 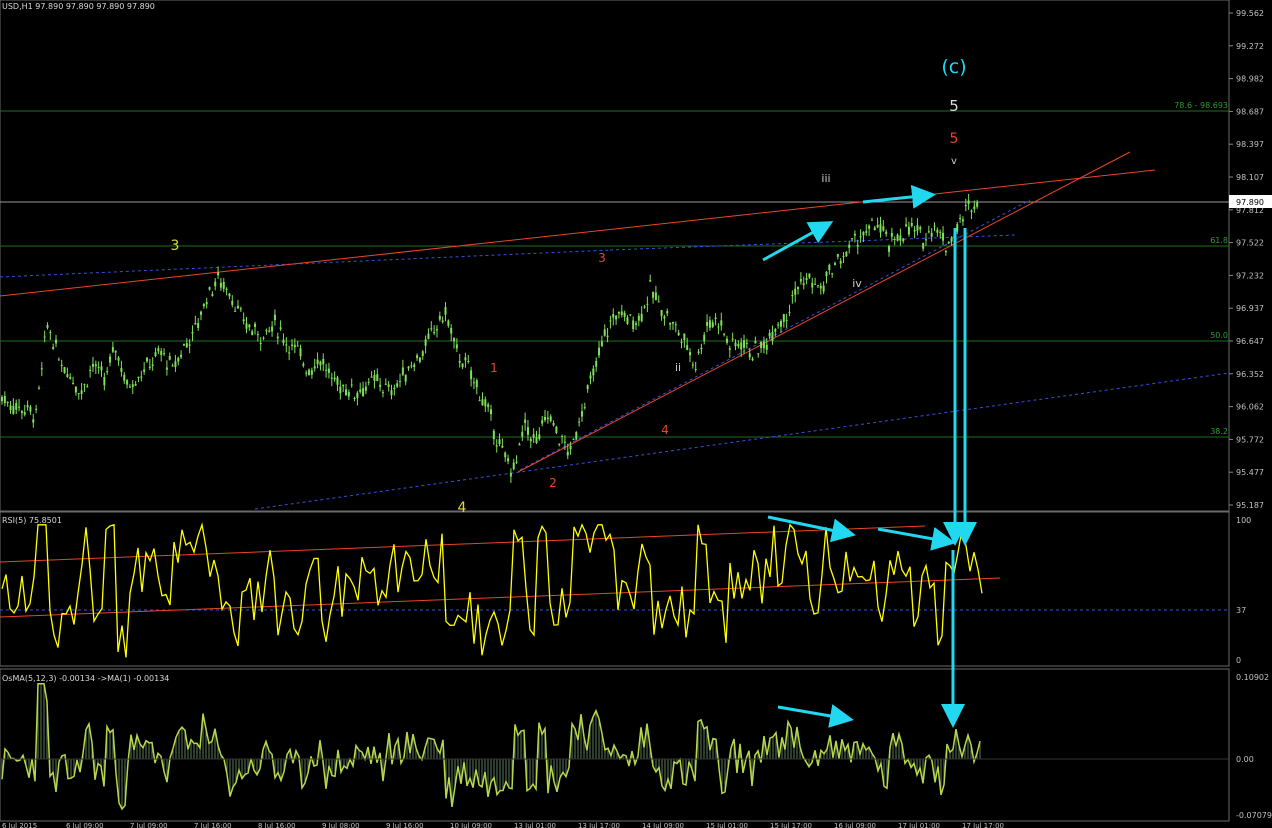 What do you see at coordinates (1243, 520) in the screenshot?
I see `rsi-axis-tick-100: 100` at bounding box center [1243, 520].